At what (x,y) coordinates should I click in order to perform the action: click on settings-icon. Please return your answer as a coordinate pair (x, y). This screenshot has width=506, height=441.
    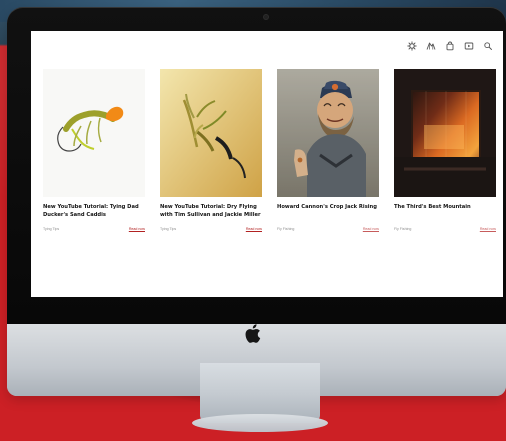
    Looking at the image, I should click on (412, 46).